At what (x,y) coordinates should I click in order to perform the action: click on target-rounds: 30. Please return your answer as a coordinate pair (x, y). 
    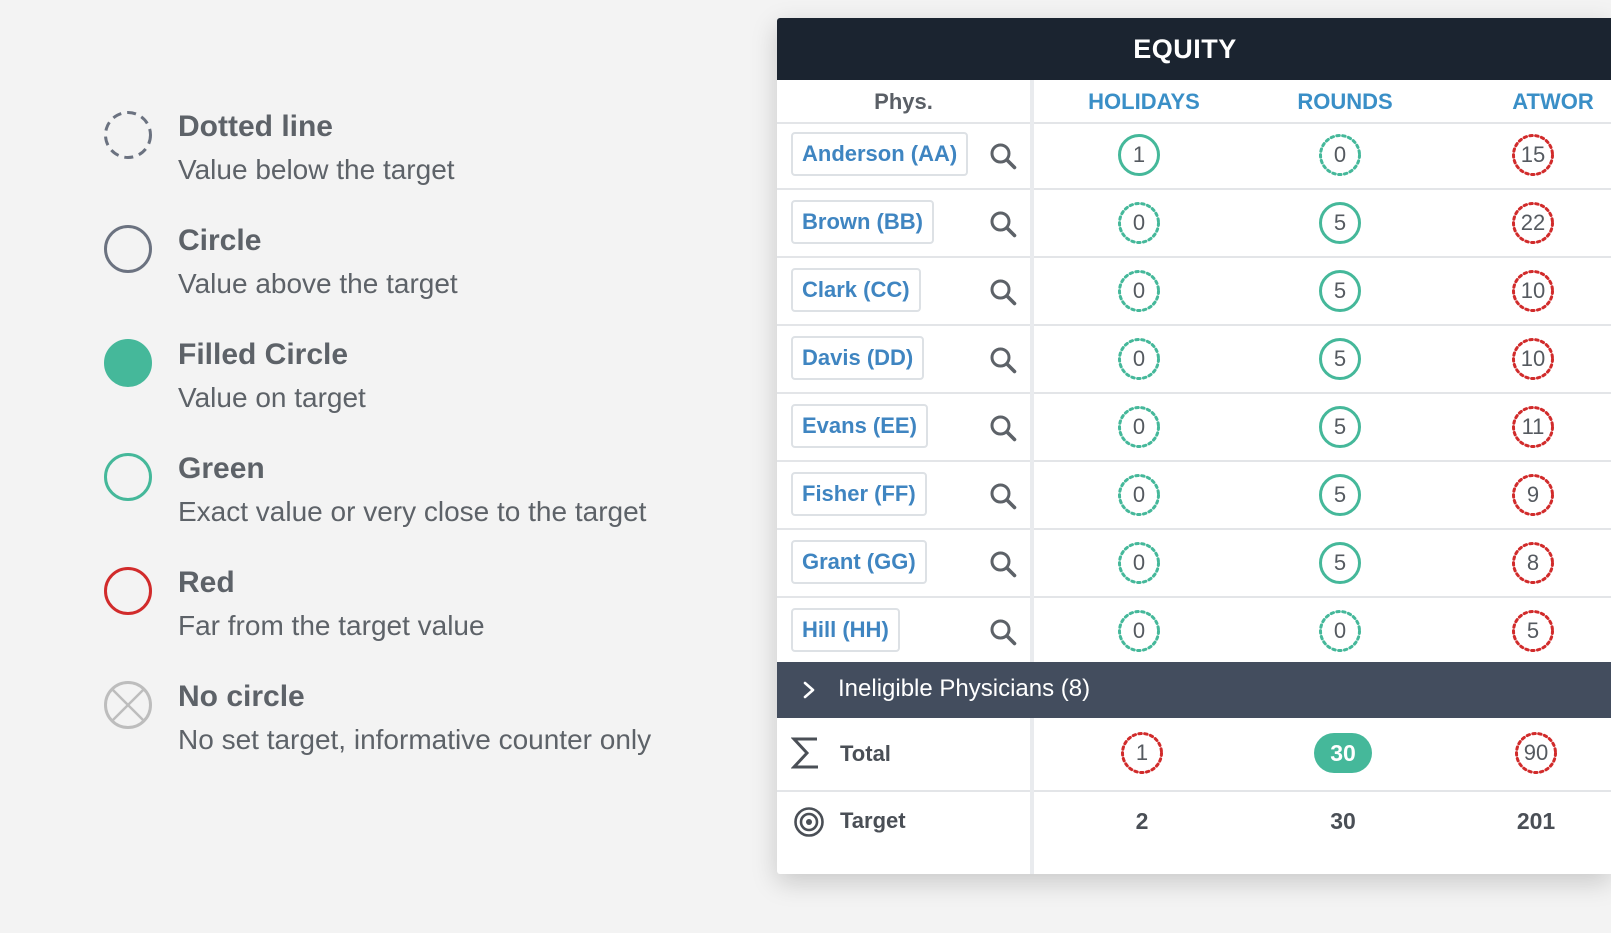
    Looking at the image, I should click on (1343, 821).